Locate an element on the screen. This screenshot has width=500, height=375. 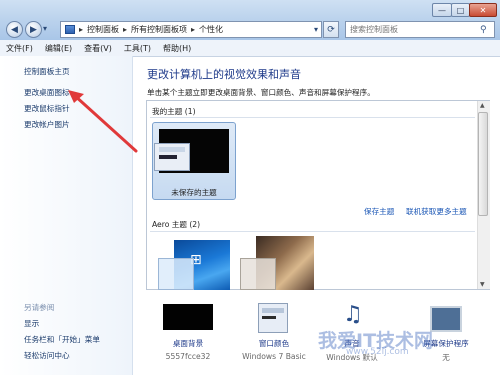
watermark-url: www.52ij.com is located at coordinates (377, 352).